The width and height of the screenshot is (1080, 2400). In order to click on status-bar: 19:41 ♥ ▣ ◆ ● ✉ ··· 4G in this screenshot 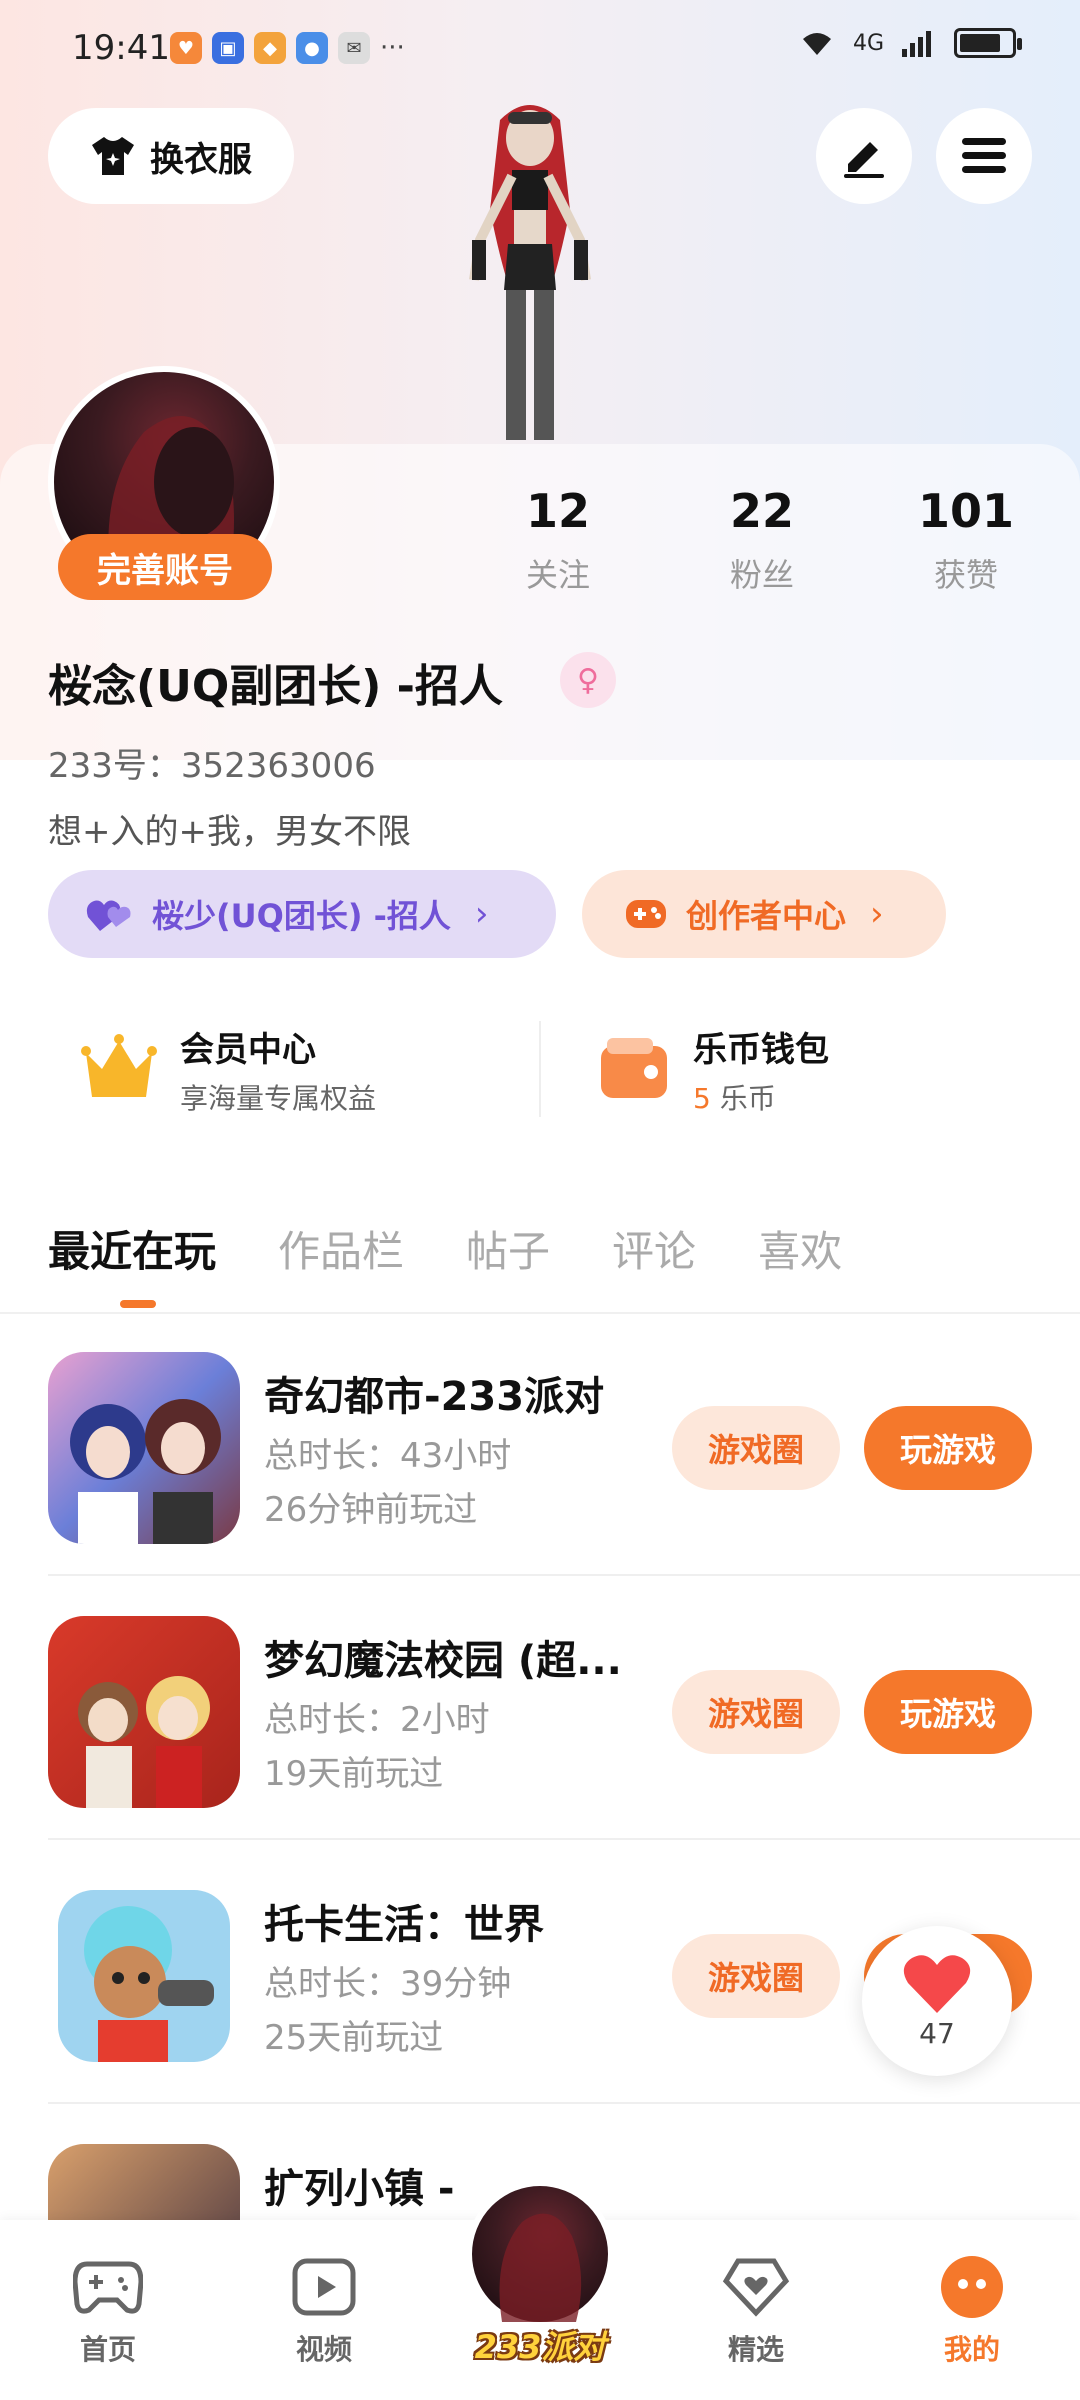, I will do `click(540, 50)`.